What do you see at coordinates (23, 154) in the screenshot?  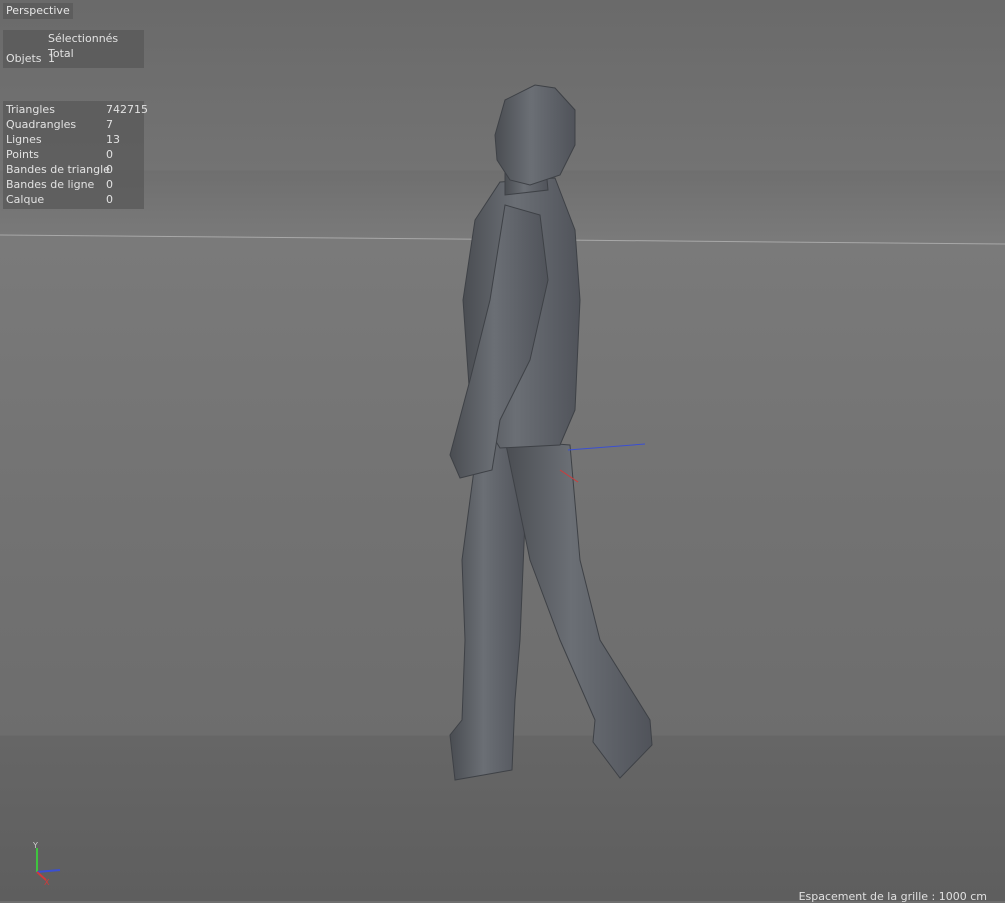 I see `stat-label: Points` at bounding box center [23, 154].